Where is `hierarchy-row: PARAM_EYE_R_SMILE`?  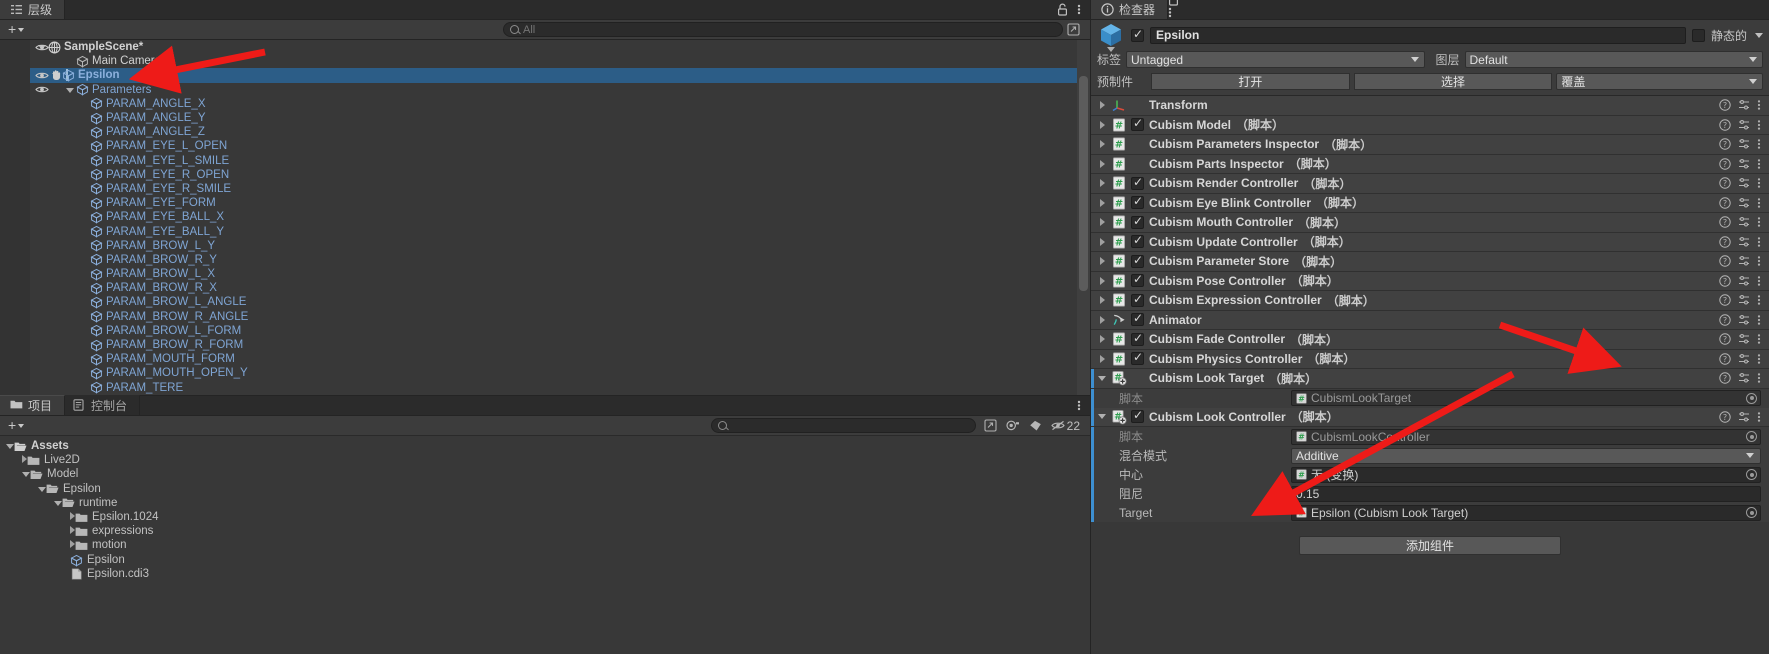
hierarchy-row: PARAM_EYE_R_SMILE is located at coordinates (560, 189).